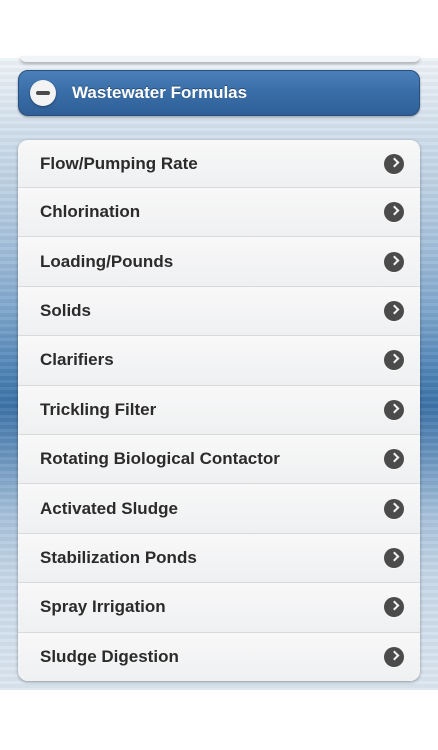 The height and width of the screenshot is (750, 438). I want to click on menu-item-label: Loading/Pounds, so click(107, 261).